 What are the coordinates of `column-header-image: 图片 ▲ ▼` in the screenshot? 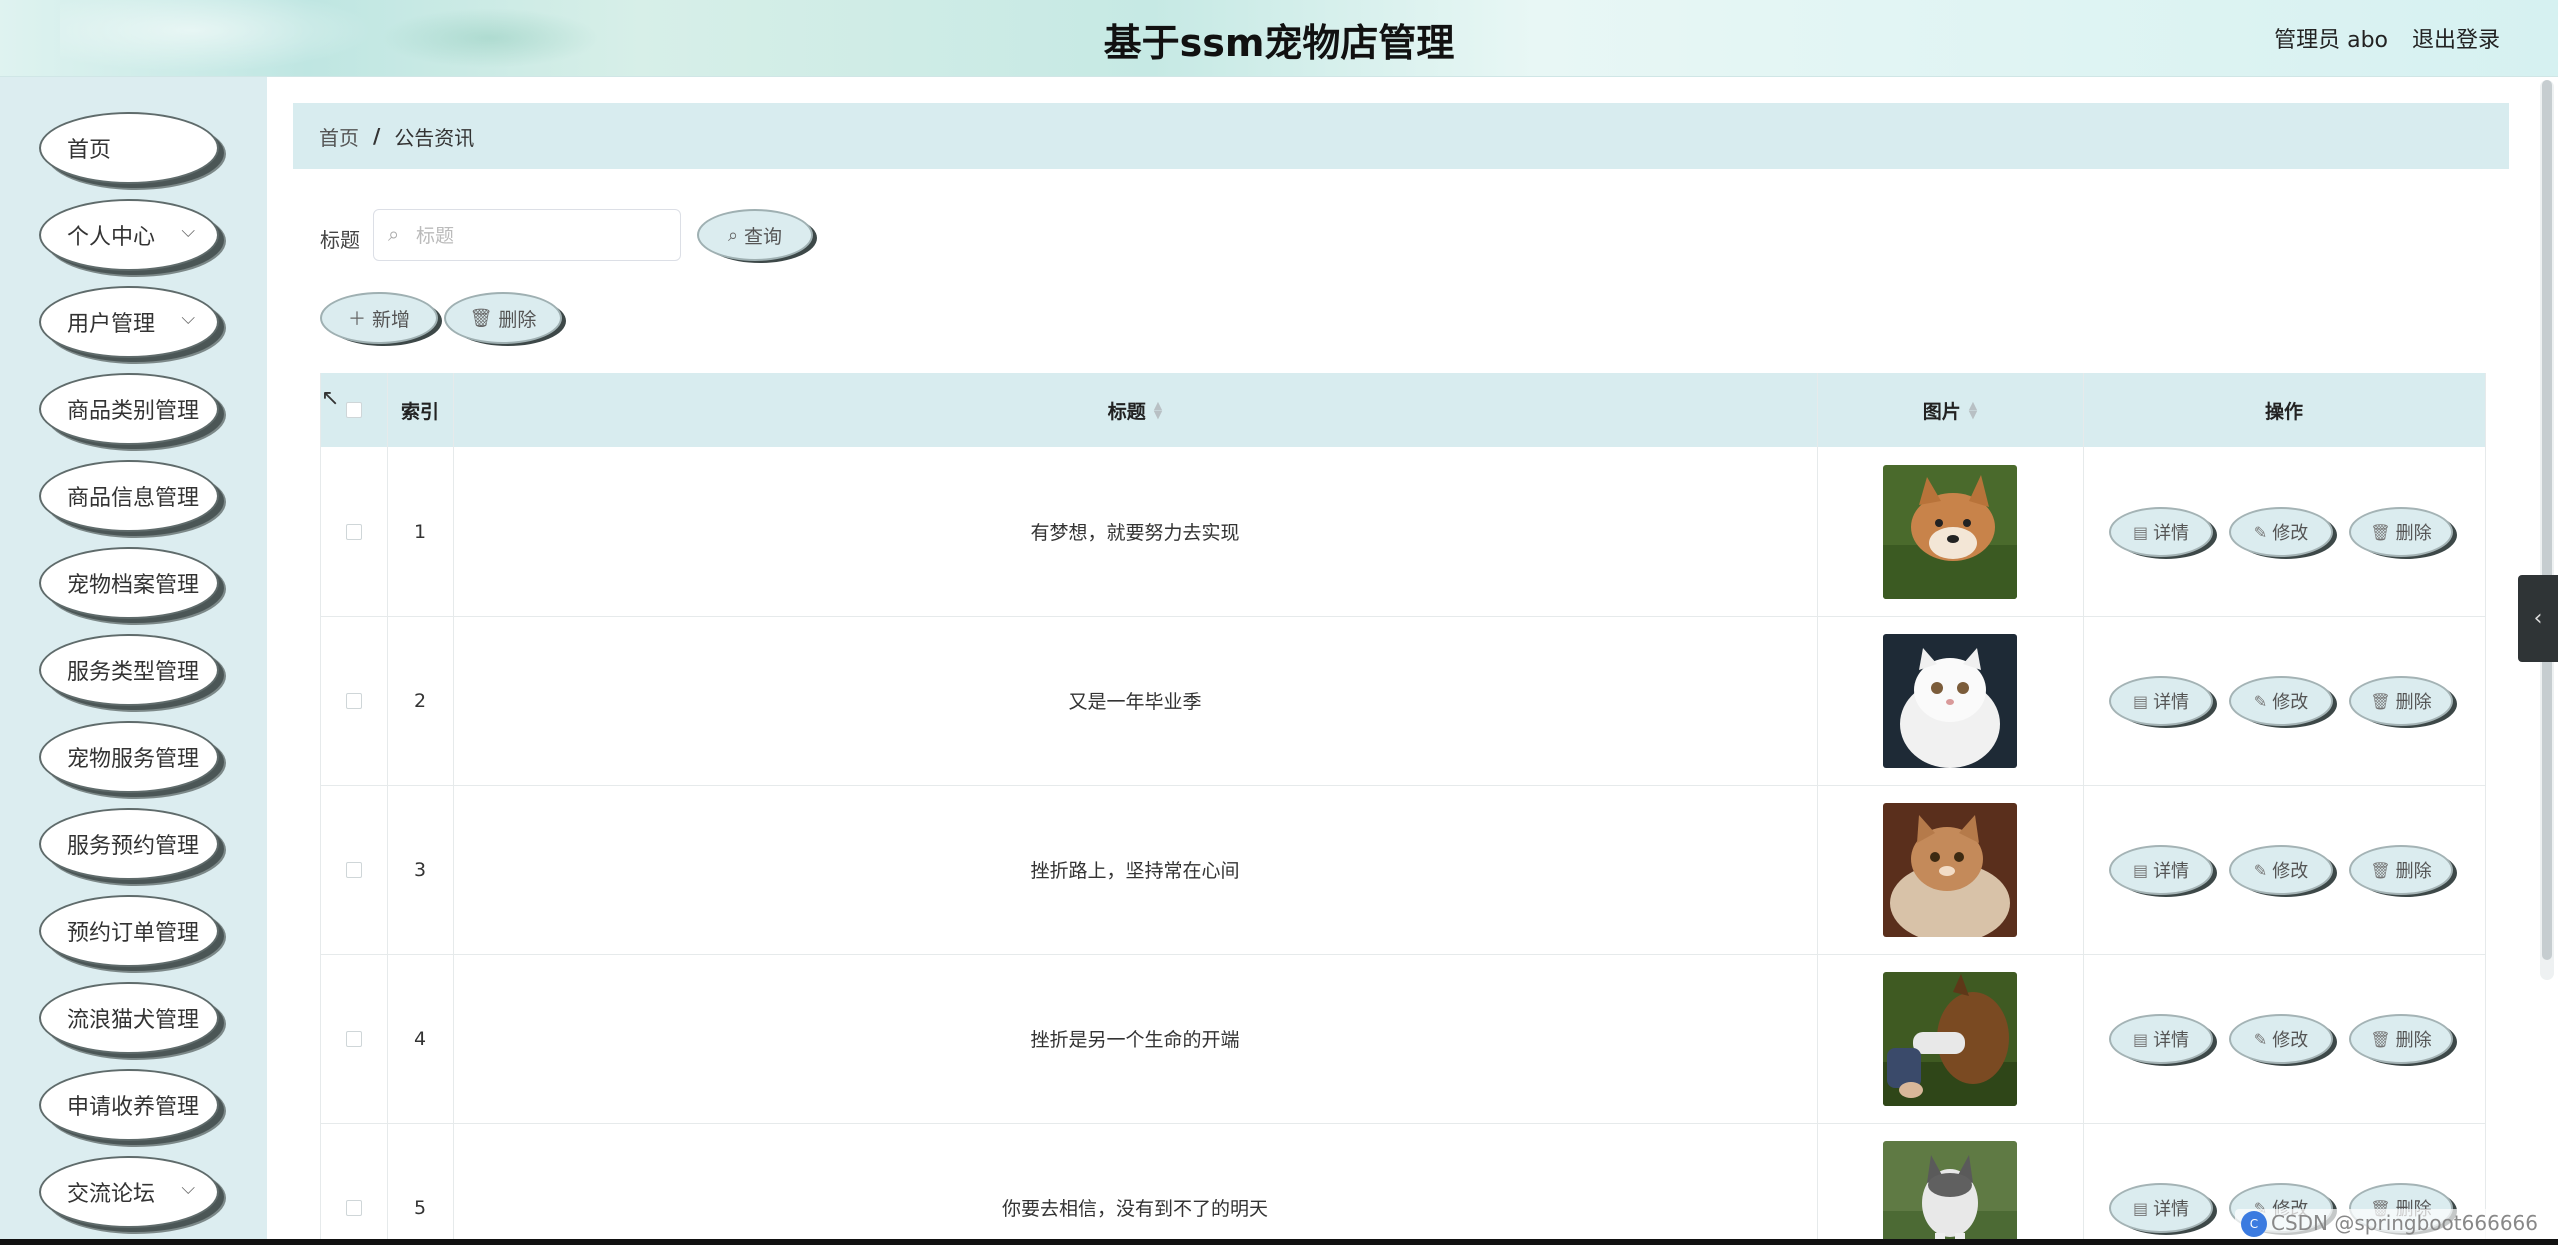 It's located at (1950, 410).